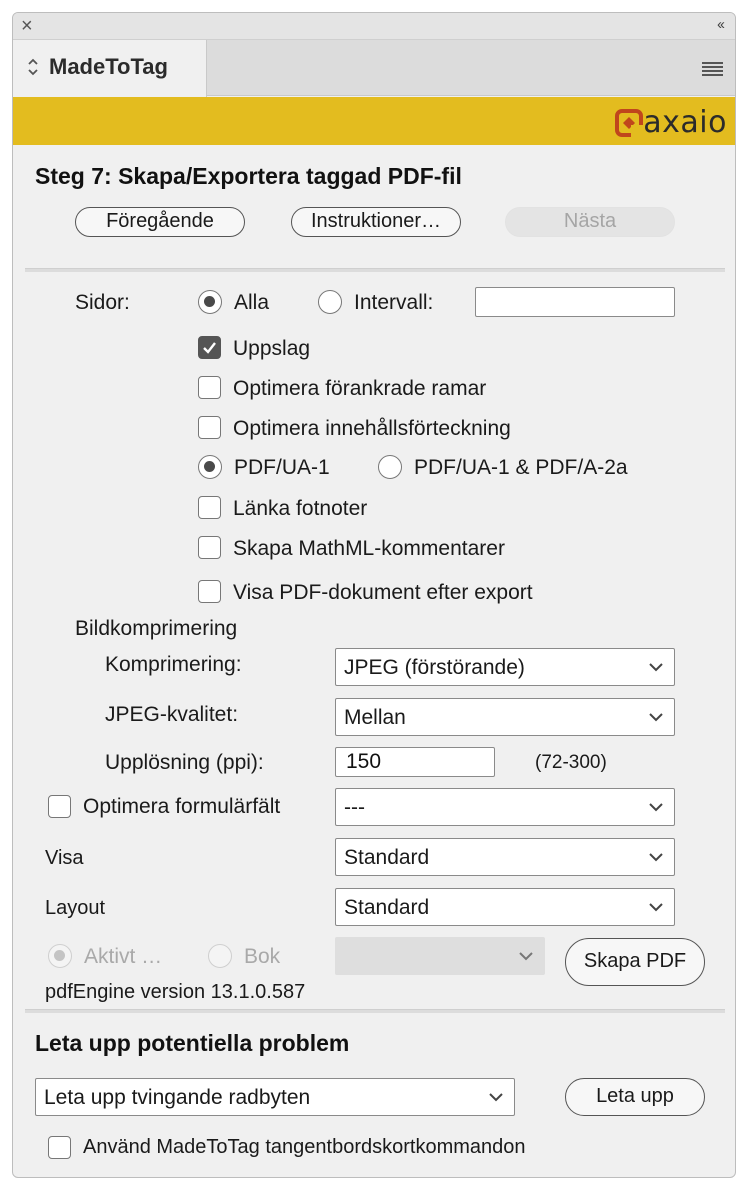 The width and height of the screenshot is (744, 1184). Describe the element at coordinates (75, 908) in the screenshot. I see `layout-label: Layout` at that location.